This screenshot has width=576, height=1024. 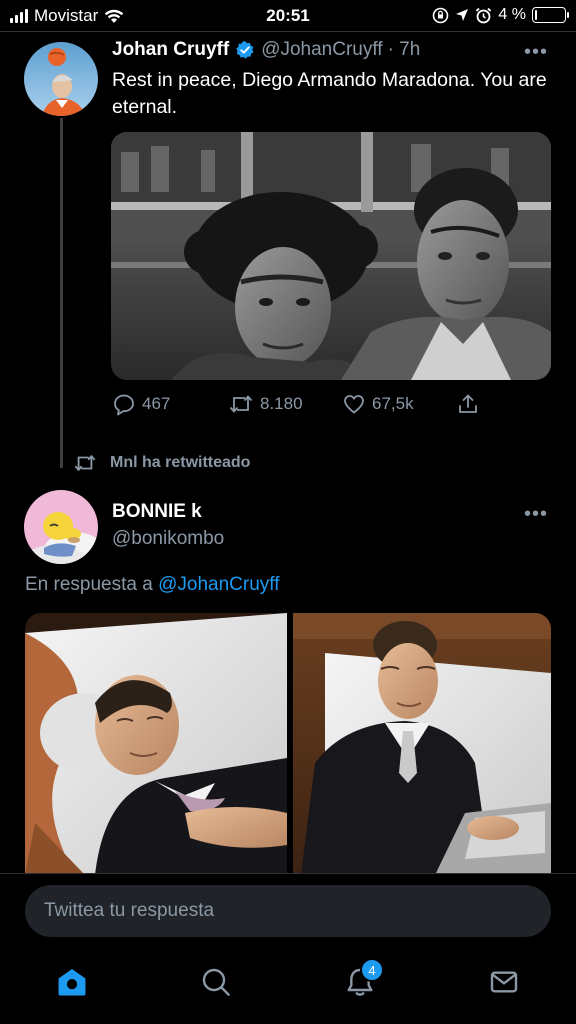 What do you see at coordinates (61, 293) in the screenshot?
I see `thread-connector` at bounding box center [61, 293].